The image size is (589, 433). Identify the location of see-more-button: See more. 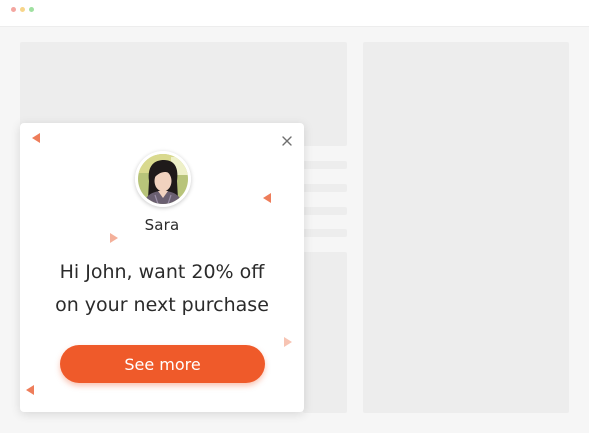
(162, 364).